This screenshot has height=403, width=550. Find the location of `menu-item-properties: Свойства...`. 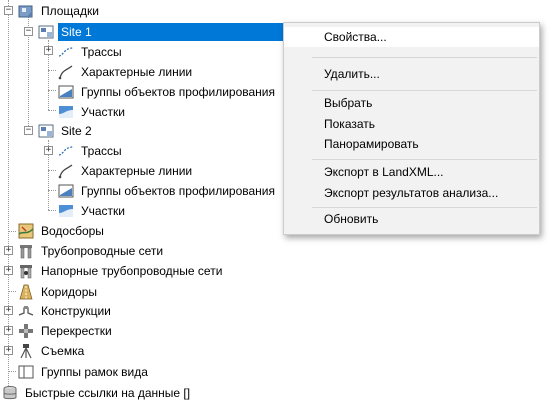

menu-item-properties: Свойства... is located at coordinates (411, 37).